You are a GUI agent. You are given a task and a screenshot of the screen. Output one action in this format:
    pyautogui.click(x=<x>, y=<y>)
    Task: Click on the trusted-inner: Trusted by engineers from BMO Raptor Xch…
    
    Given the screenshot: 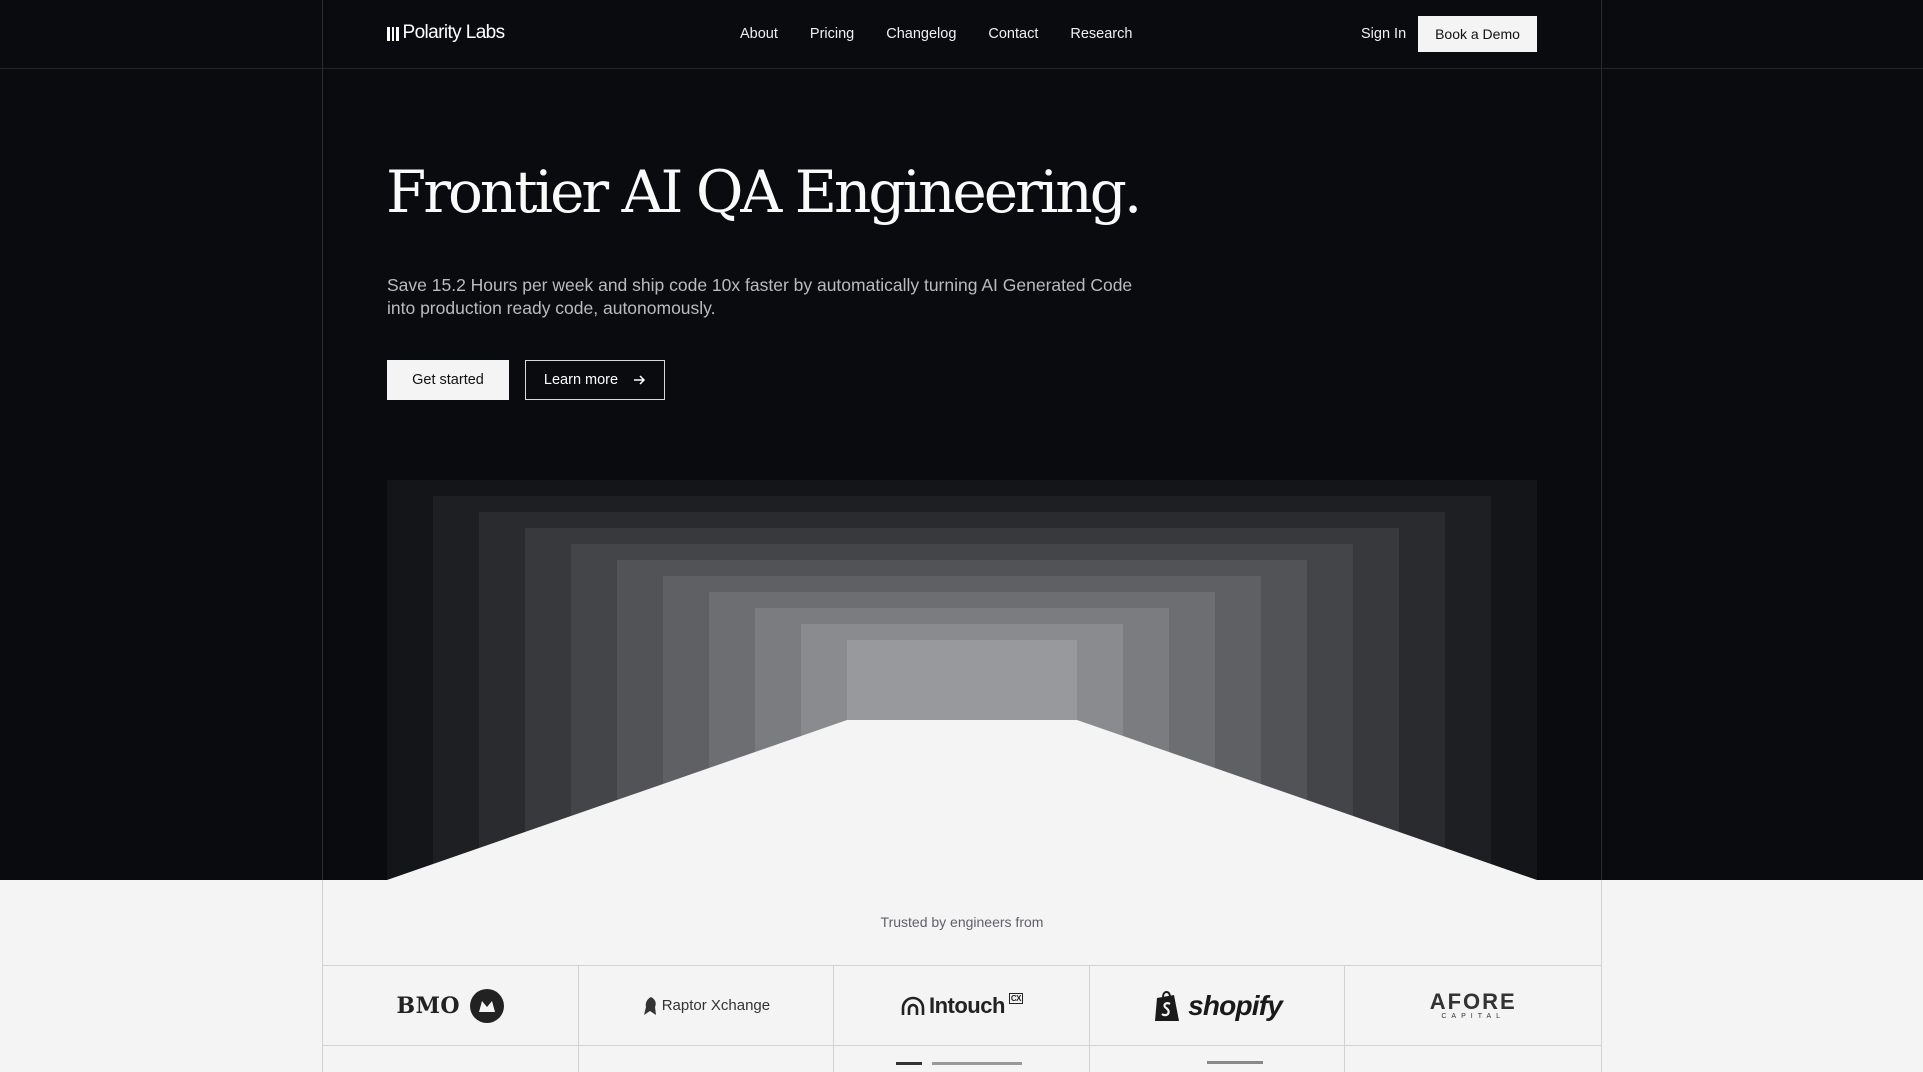 What is the action you would take?
    pyautogui.click(x=962, y=976)
    